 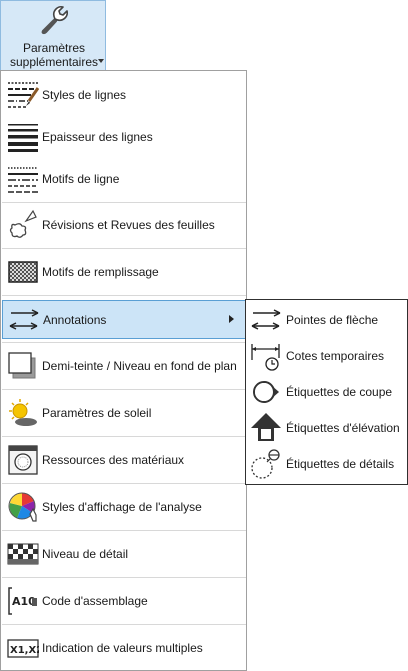 I want to click on submenu-item-arrowheads: Pointes de flèche, so click(x=326, y=320).